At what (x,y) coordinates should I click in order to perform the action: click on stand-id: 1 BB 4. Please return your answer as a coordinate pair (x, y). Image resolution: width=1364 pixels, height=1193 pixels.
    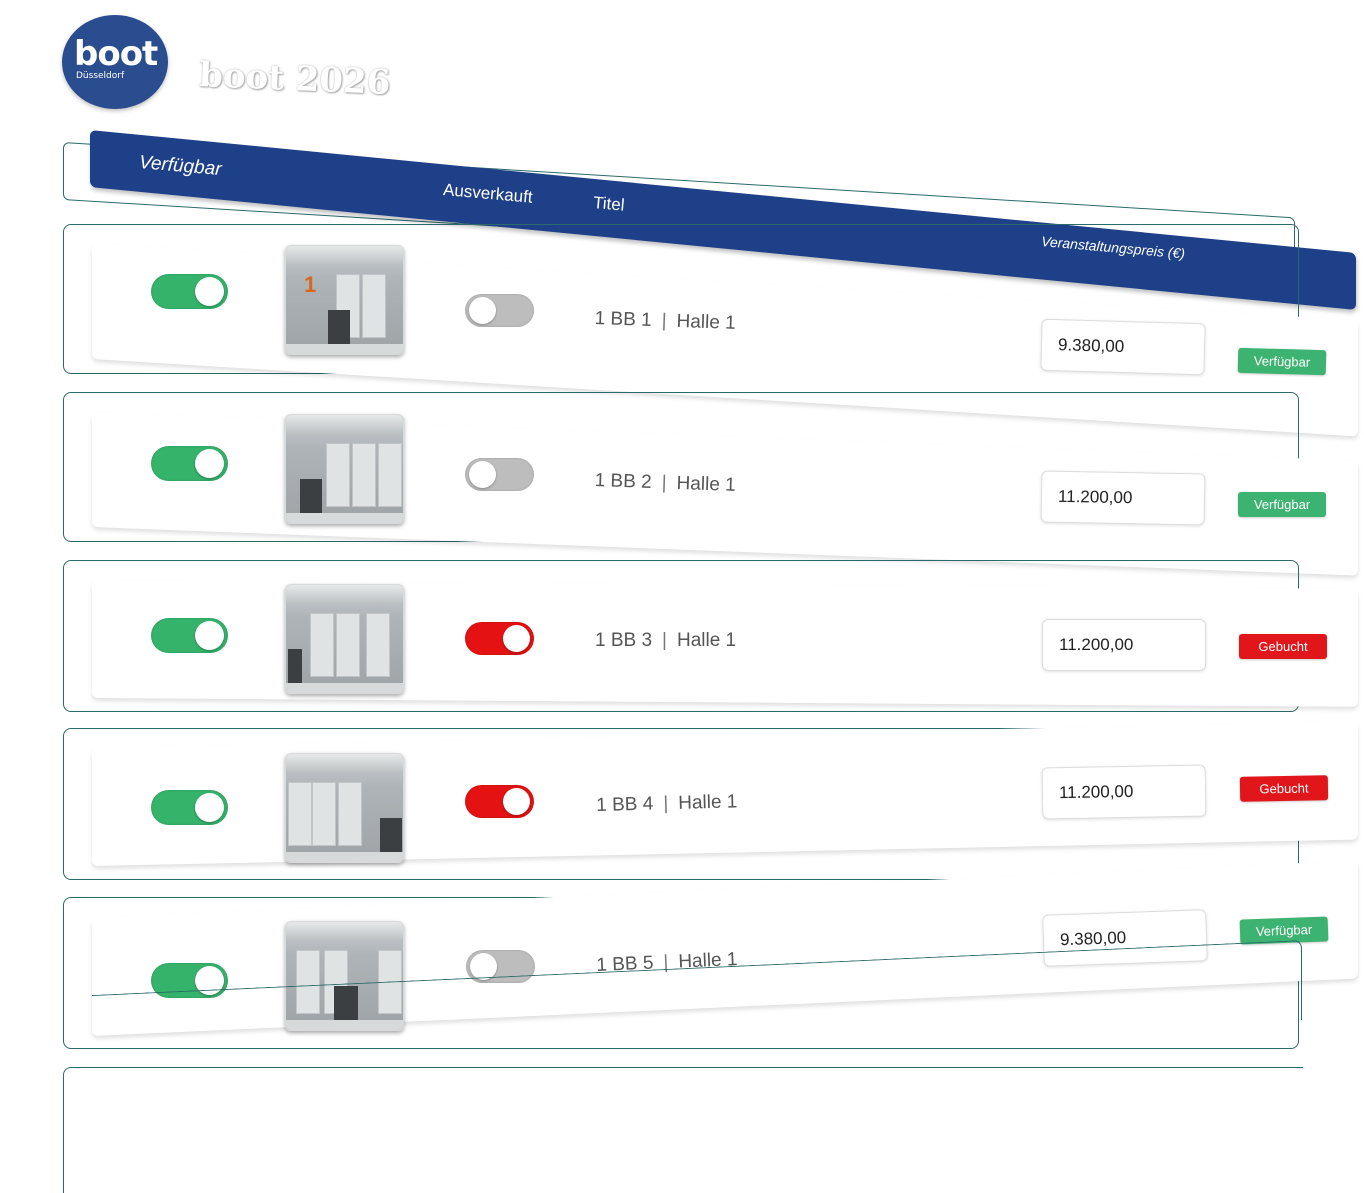
    Looking at the image, I should click on (625, 804).